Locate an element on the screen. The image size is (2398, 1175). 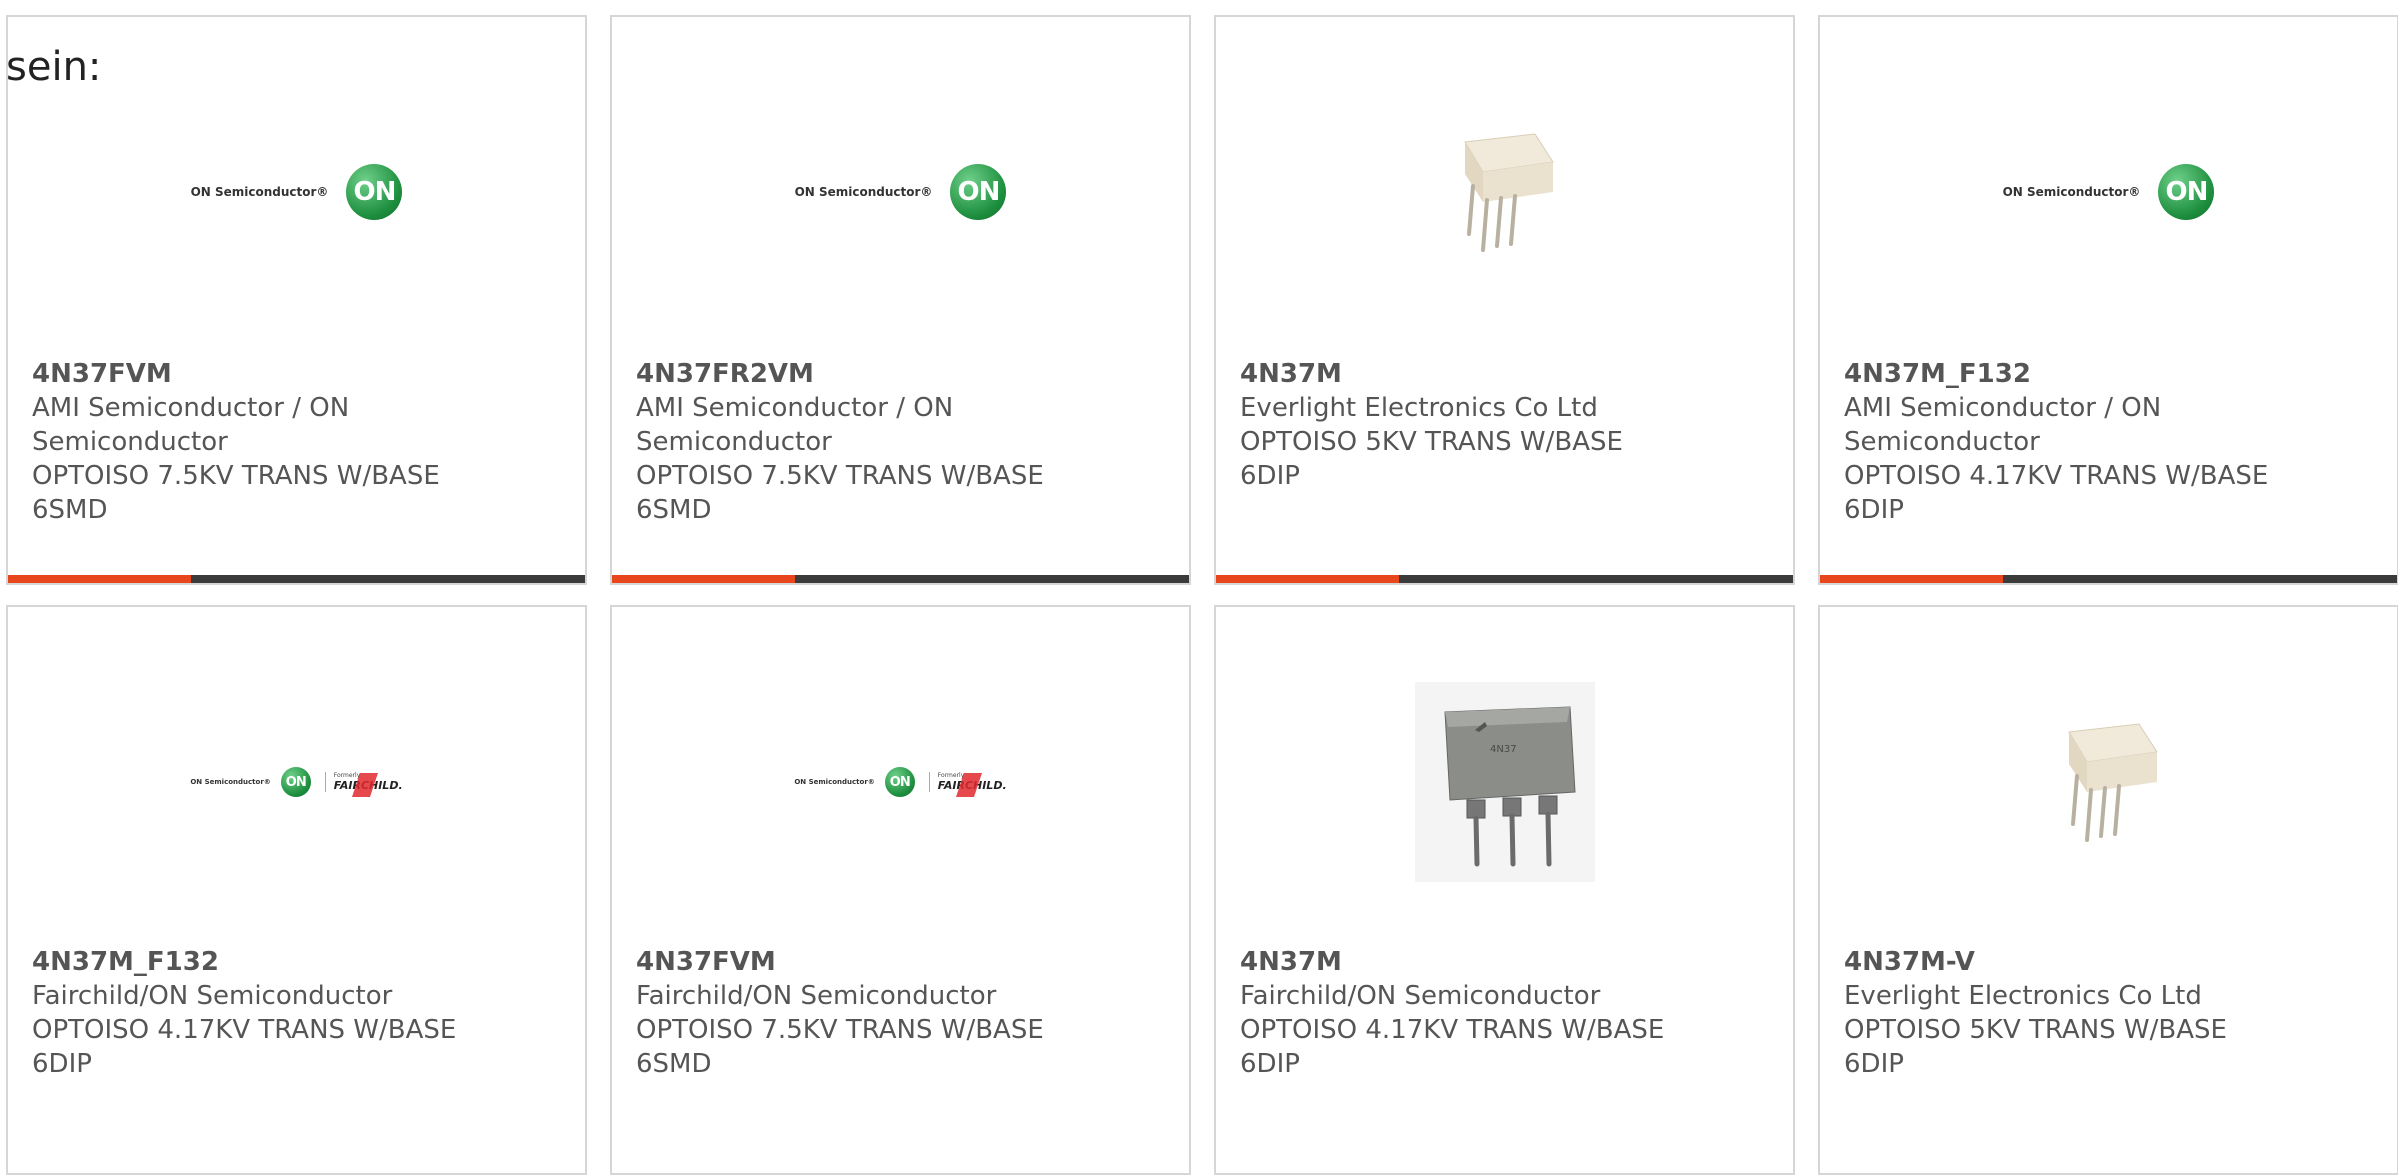
product-image: 4N37 is located at coordinates (1504, 782).